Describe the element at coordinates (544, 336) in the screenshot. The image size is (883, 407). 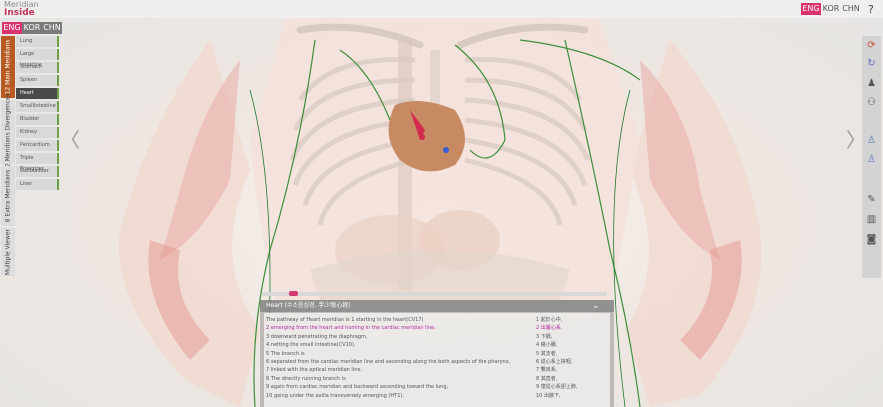
I see `pathway-line-cn: 3 下膈,` at that location.